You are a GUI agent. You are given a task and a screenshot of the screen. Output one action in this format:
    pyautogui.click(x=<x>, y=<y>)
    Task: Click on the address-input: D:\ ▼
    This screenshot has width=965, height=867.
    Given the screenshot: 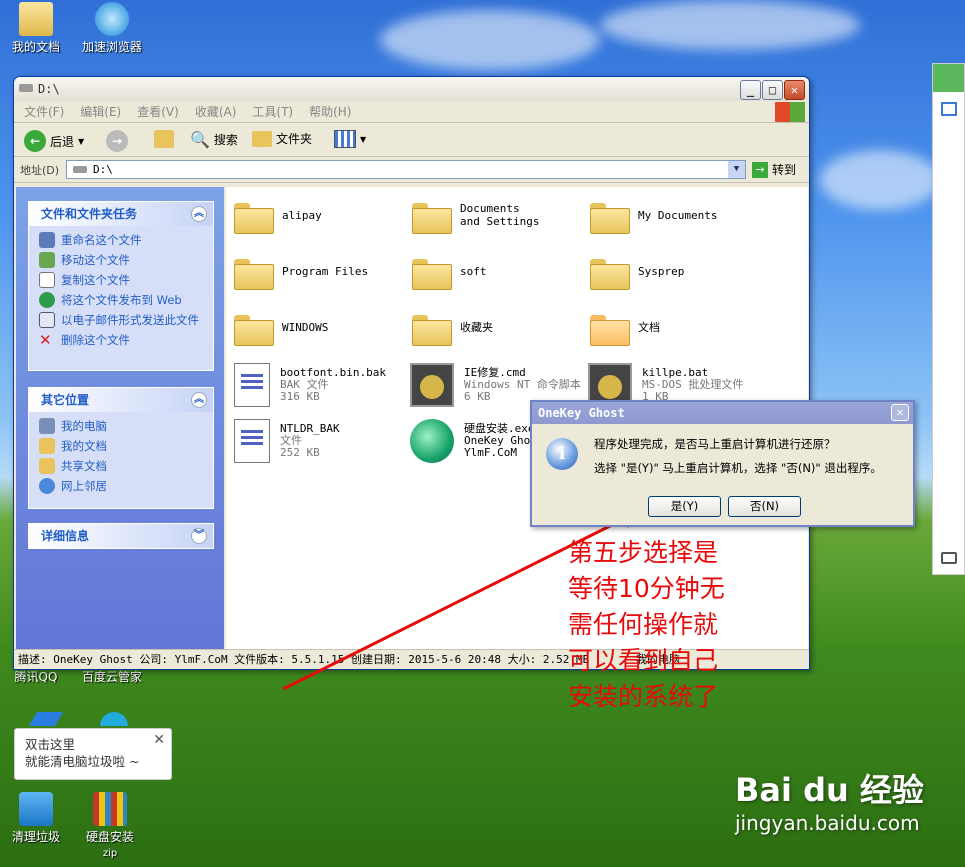 What is the action you would take?
    pyautogui.click(x=406, y=169)
    